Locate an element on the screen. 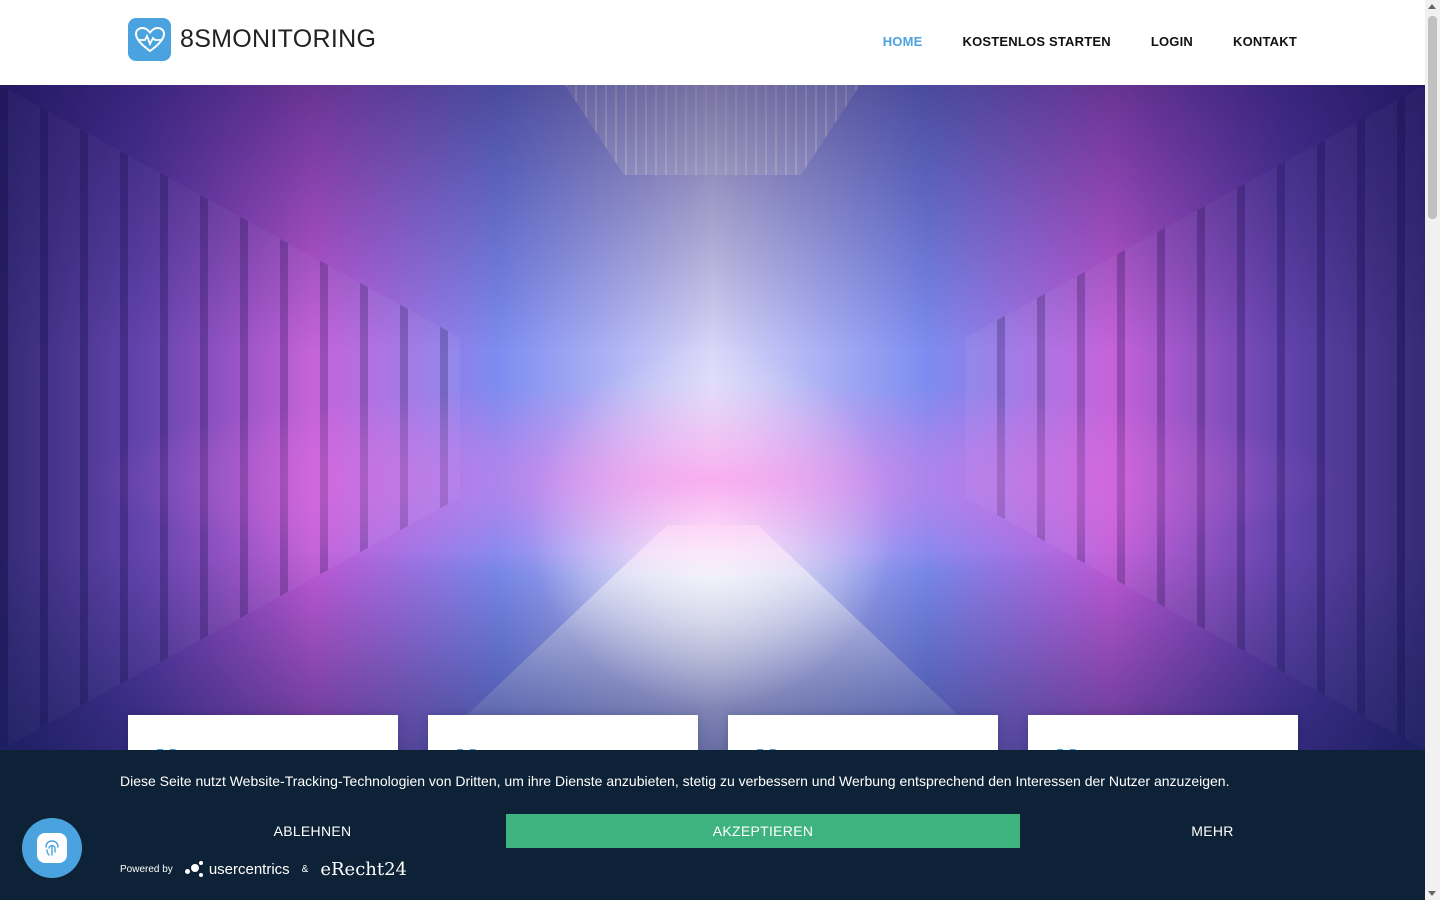 The height and width of the screenshot is (900, 1440). ampersand: & is located at coordinates (305, 869).